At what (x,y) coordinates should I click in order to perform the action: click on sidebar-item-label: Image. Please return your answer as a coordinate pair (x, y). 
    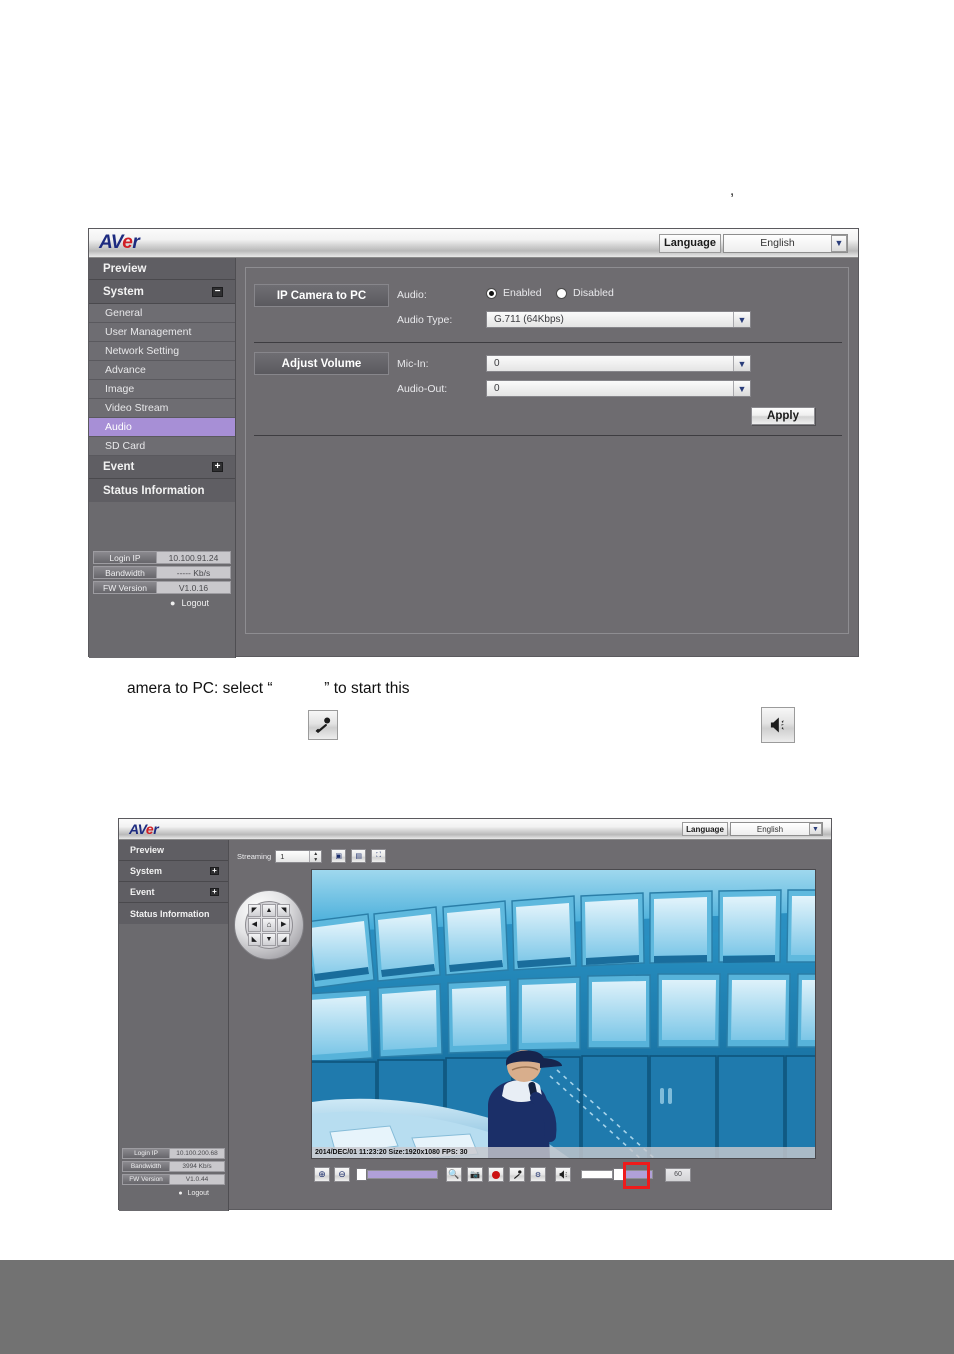
    Looking at the image, I should click on (120, 389).